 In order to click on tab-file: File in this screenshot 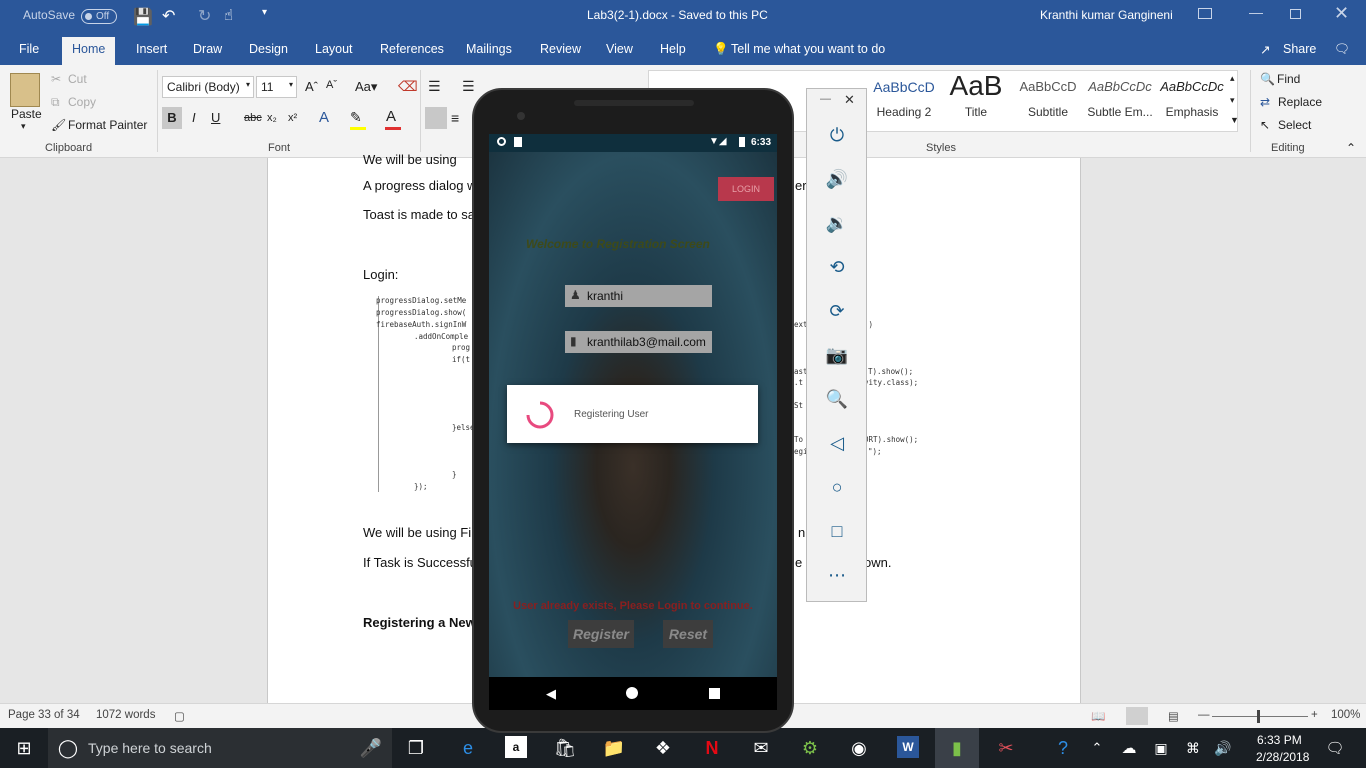, I will do `click(29, 49)`.